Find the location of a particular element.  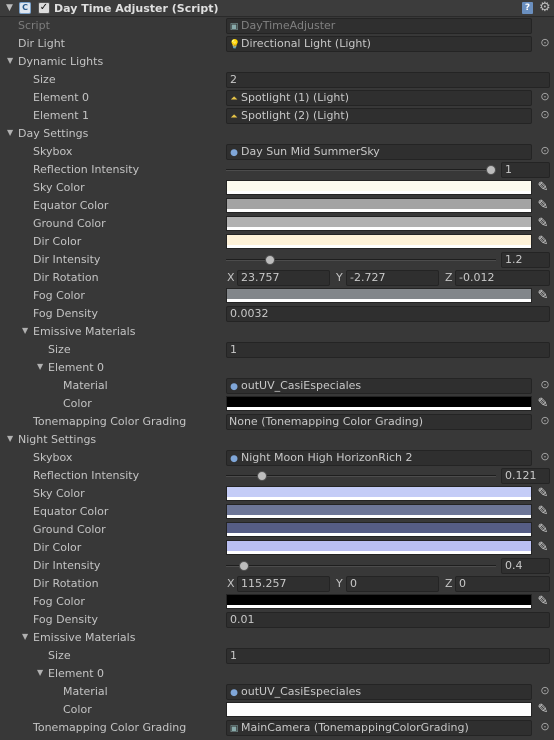

help-book-icon: ? is located at coordinates (527, 8).